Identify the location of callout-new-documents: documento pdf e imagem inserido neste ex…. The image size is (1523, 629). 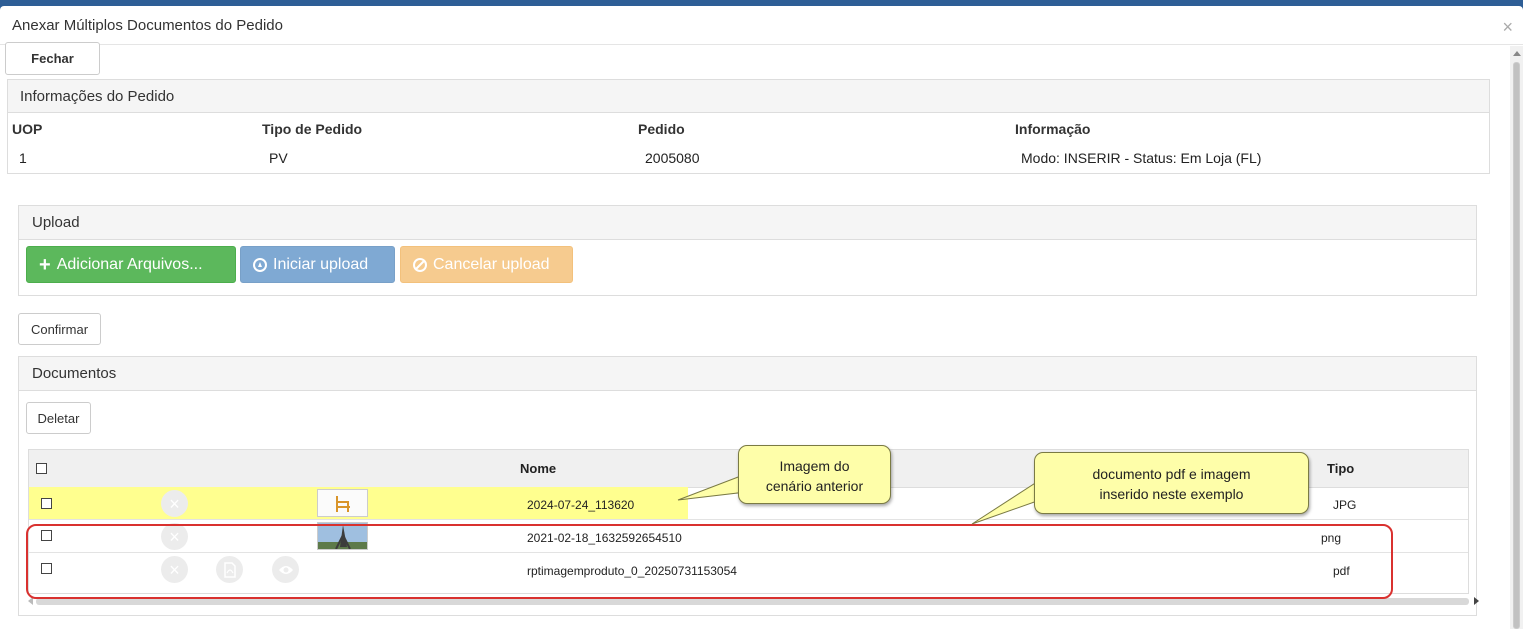
(1171, 483).